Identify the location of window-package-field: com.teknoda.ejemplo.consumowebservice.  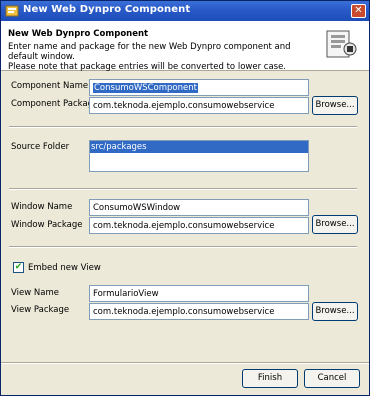
(199, 225).